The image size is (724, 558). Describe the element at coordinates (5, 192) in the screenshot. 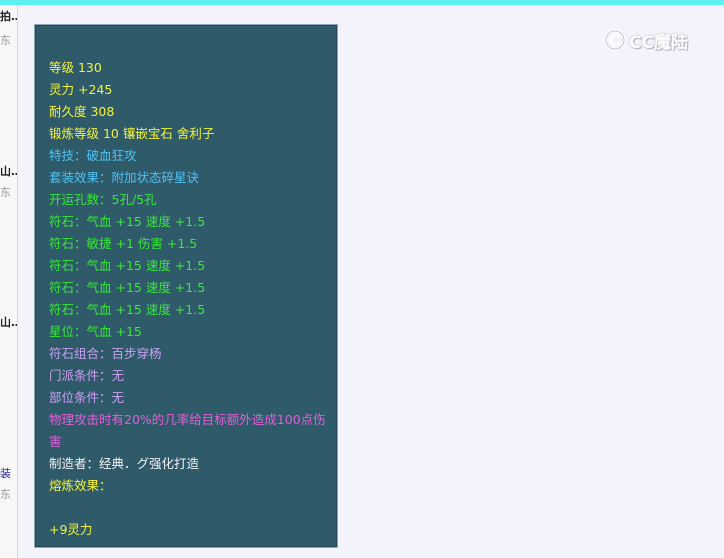

I see `left-fragment-4: 东` at that location.